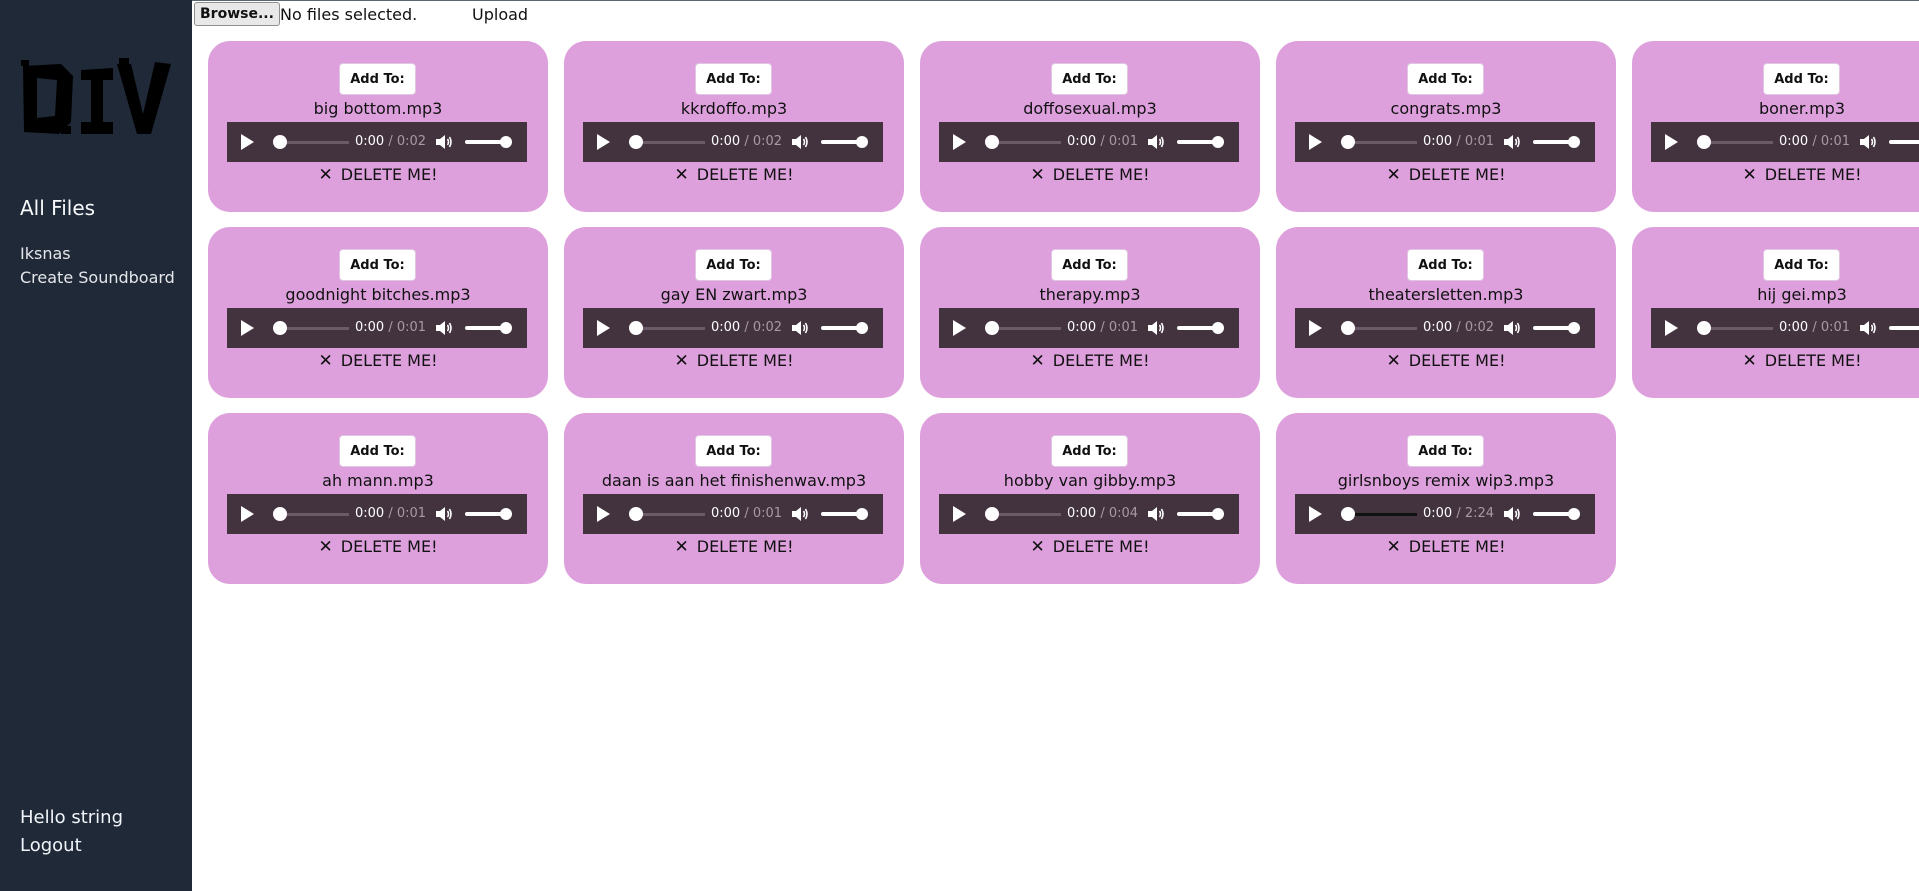  What do you see at coordinates (97, 277) in the screenshot?
I see `sidebar-item-create-soundboard: Create Soundboard` at bounding box center [97, 277].